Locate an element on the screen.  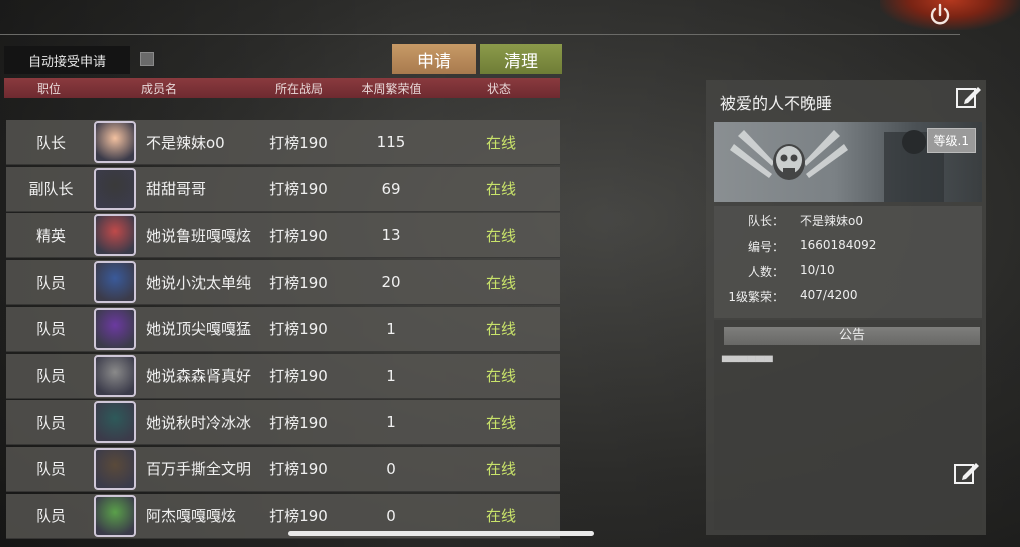
notice-area is located at coordinates (848, 425).